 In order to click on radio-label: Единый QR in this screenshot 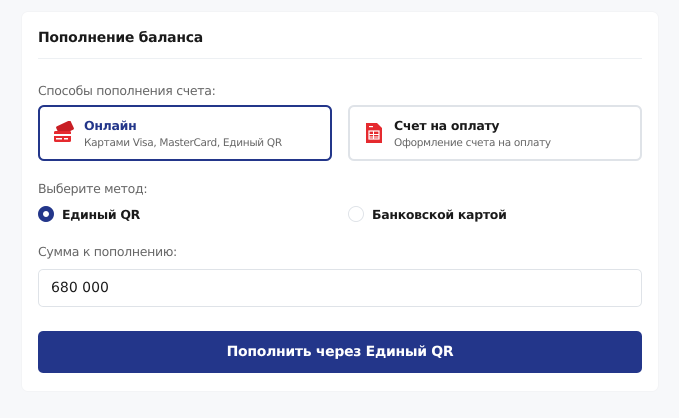, I will do `click(101, 214)`.